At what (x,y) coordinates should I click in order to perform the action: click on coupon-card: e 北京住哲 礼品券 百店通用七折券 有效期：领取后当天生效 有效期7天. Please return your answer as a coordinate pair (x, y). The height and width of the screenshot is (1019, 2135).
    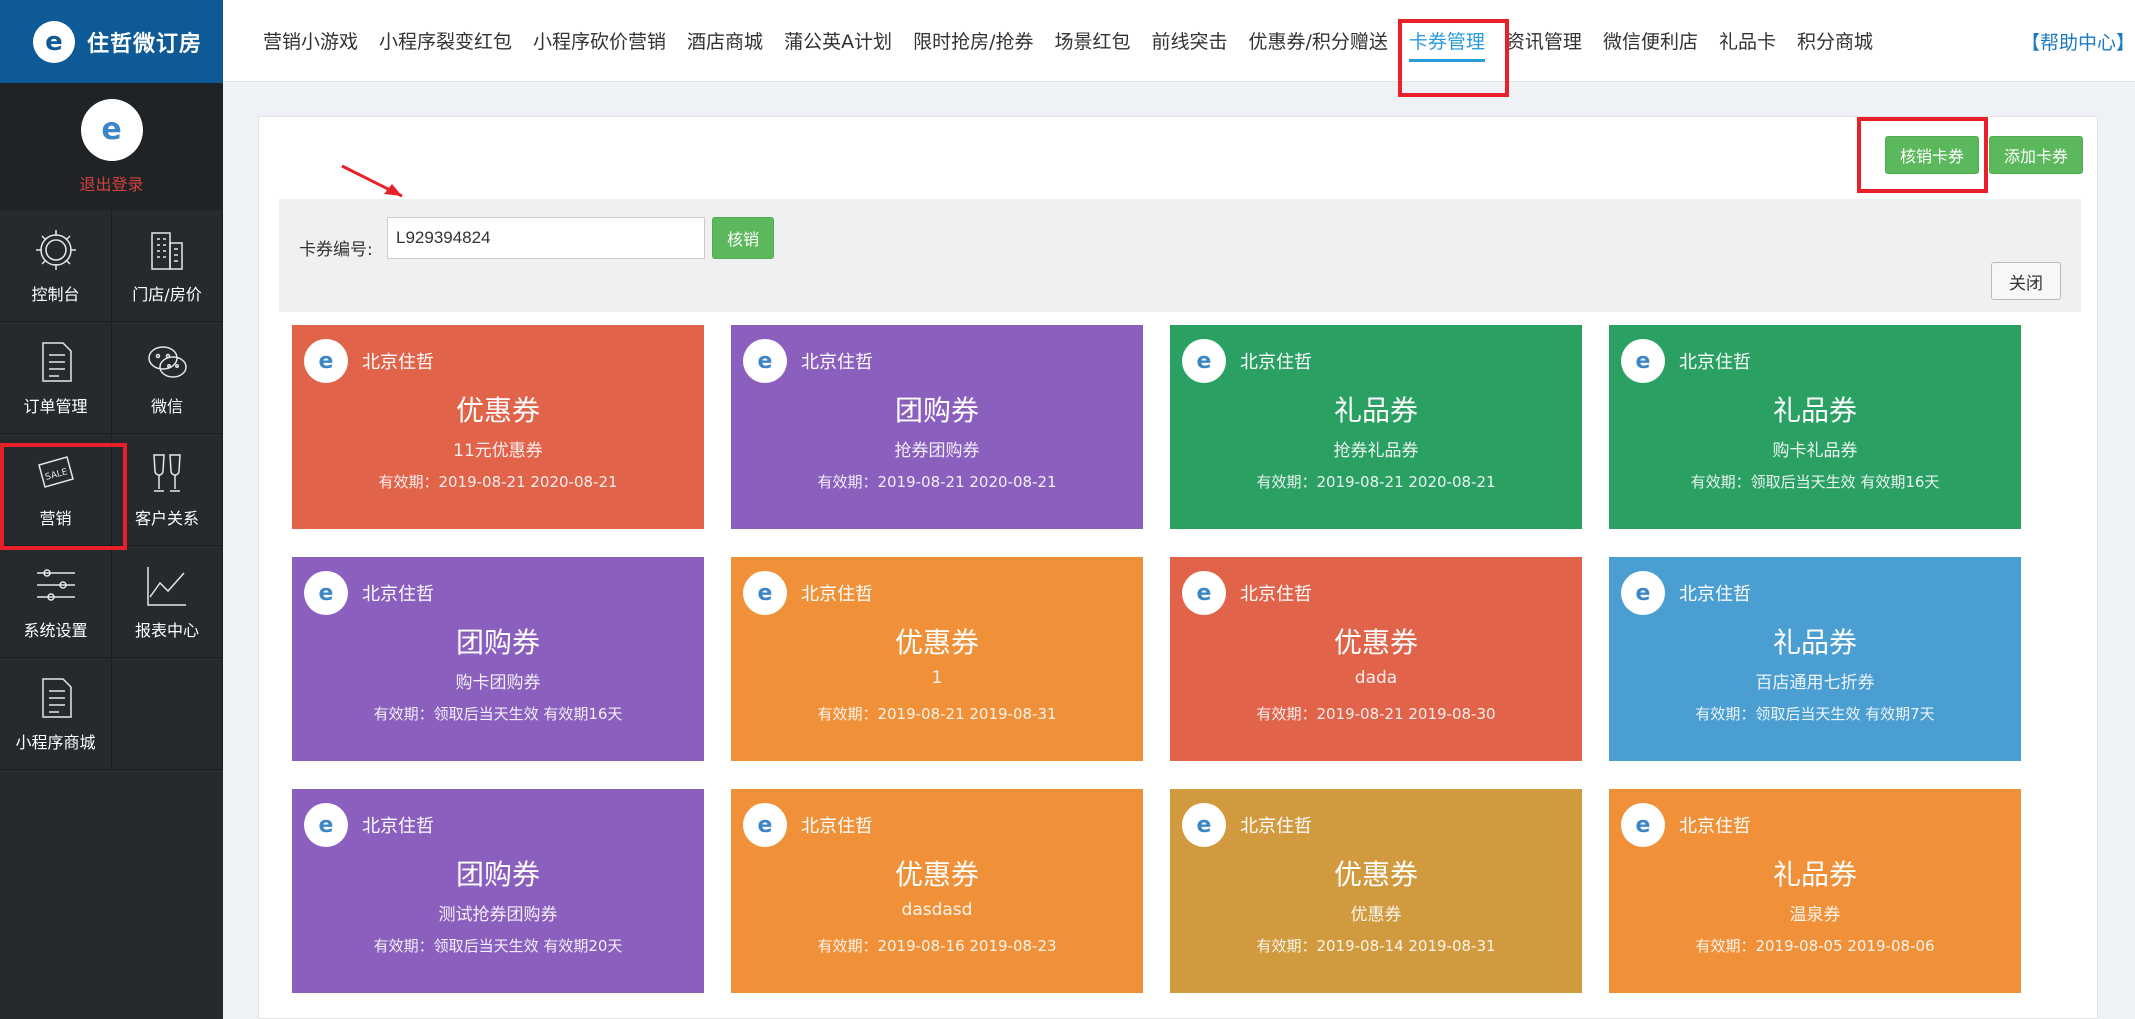
    Looking at the image, I should click on (1815, 659).